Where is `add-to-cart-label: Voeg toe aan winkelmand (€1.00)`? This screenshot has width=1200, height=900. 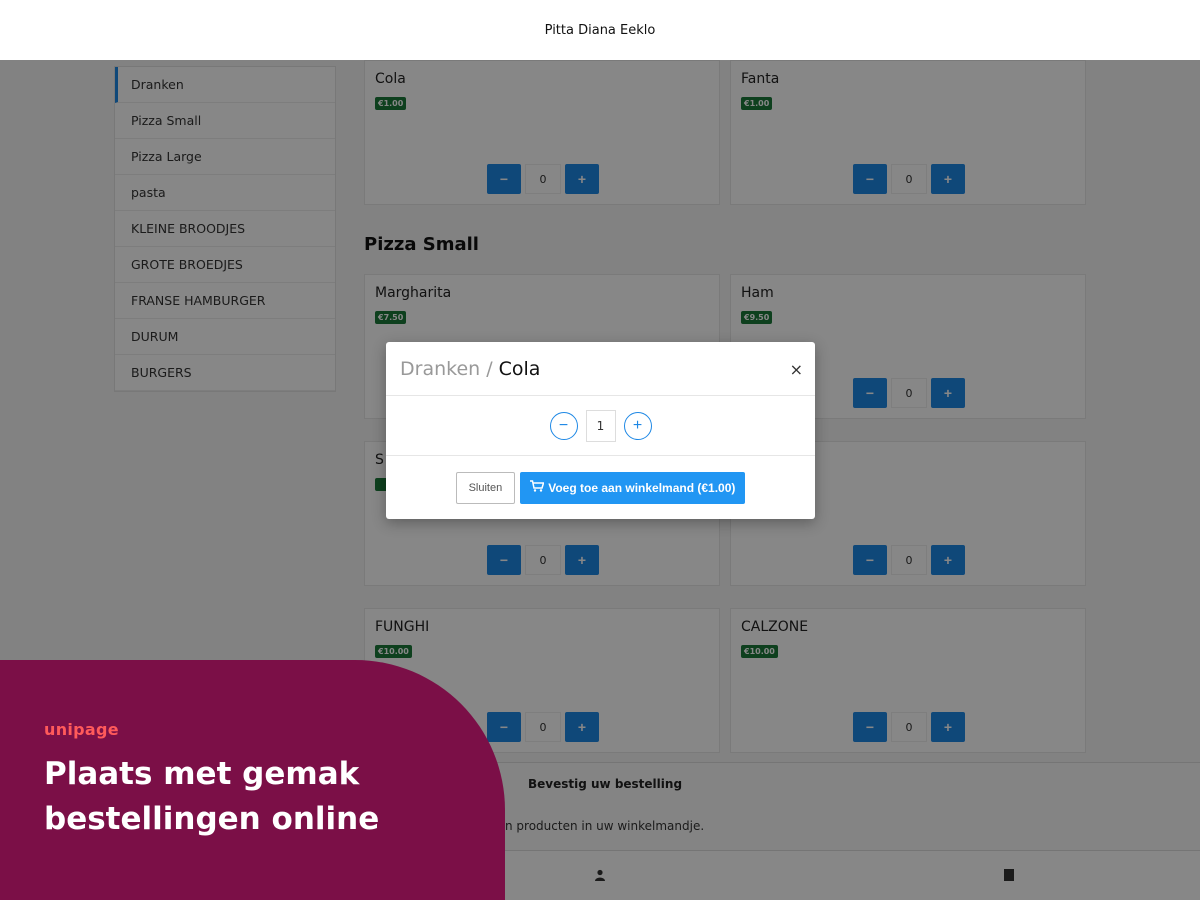
add-to-cart-label: Voeg toe aan winkelmand (€1.00) is located at coordinates (642, 487).